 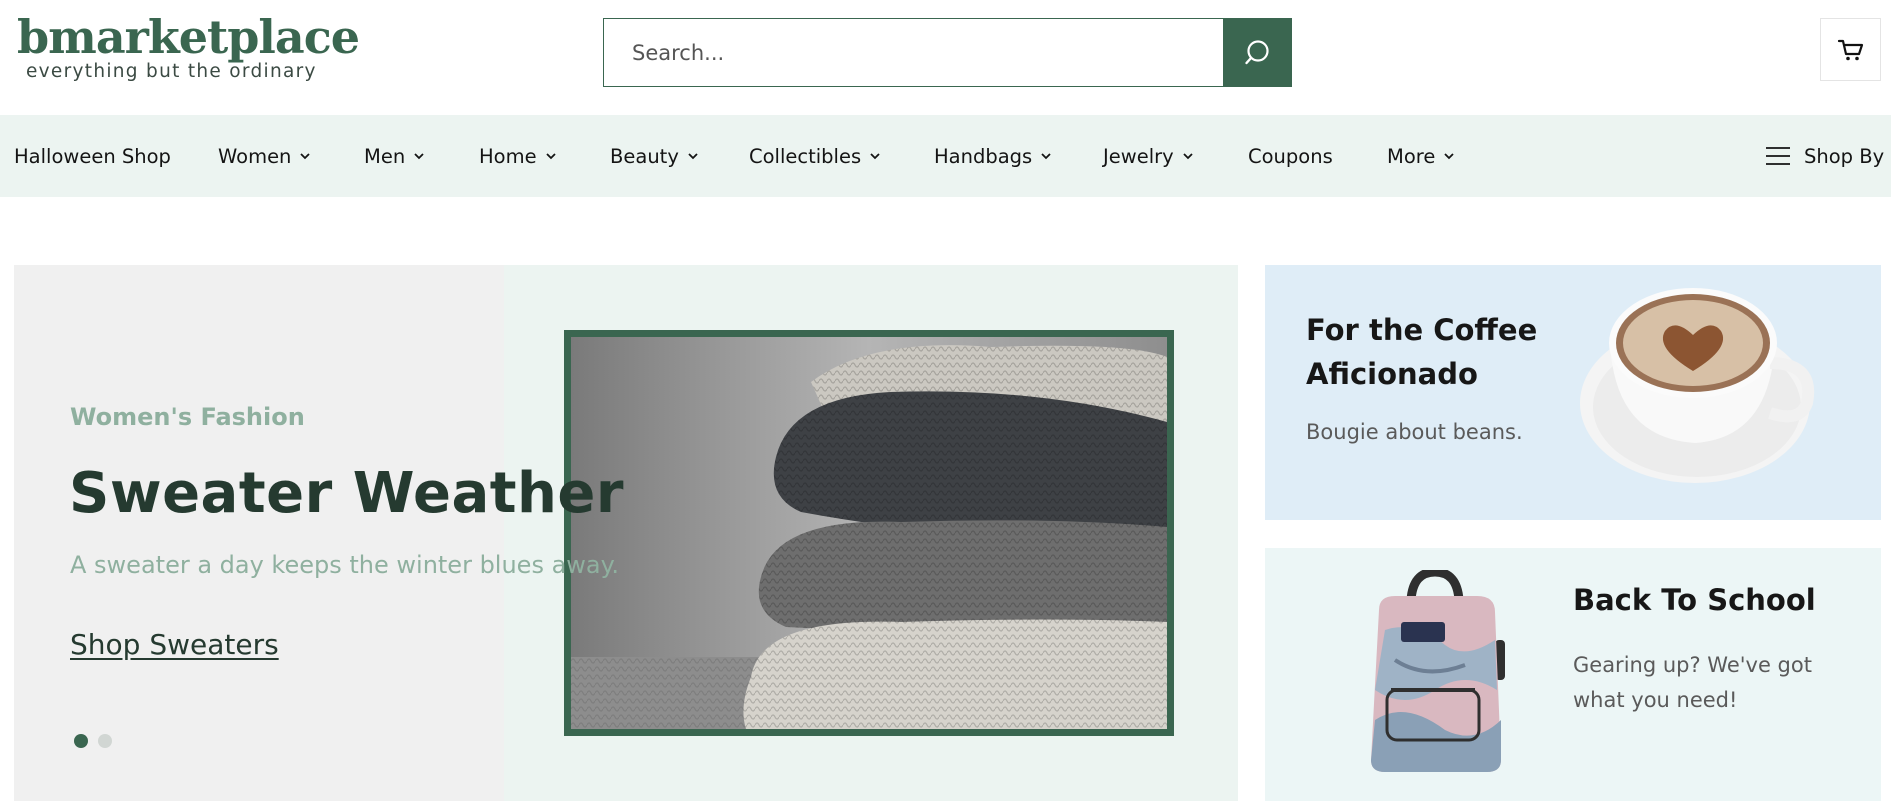 What do you see at coordinates (508, 156) in the screenshot?
I see `nav-item-label: Home` at bounding box center [508, 156].